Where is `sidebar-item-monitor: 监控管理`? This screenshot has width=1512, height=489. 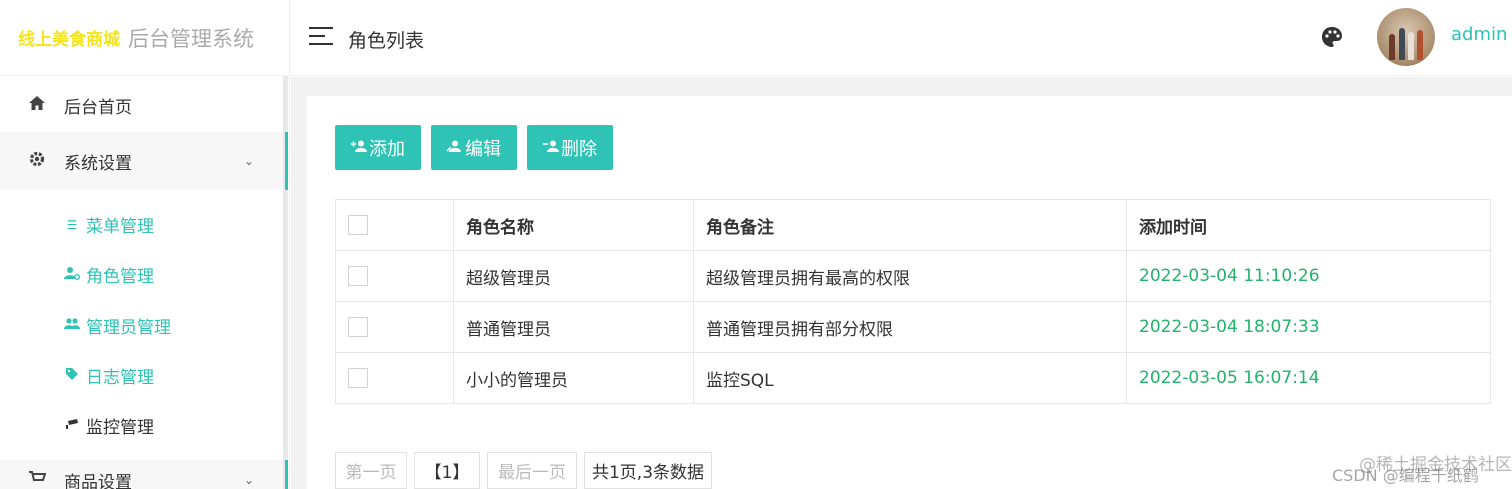
sidebar-item-monitor: 监控管理 is located at coordinates (109, 425).